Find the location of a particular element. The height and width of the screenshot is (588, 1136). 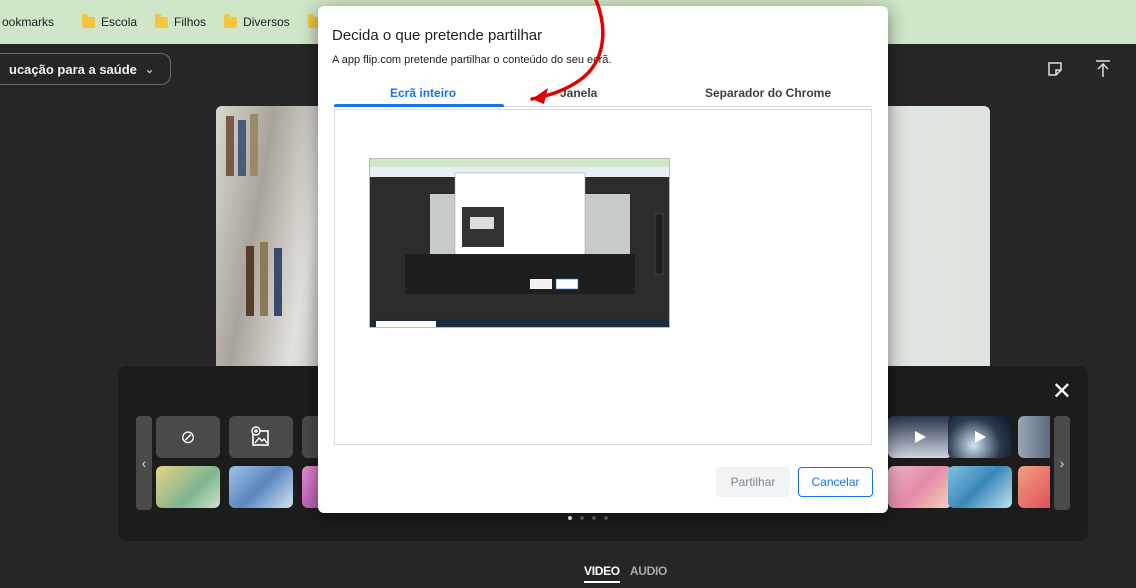

active-tab-indicator is located at coordinates (419, 105).